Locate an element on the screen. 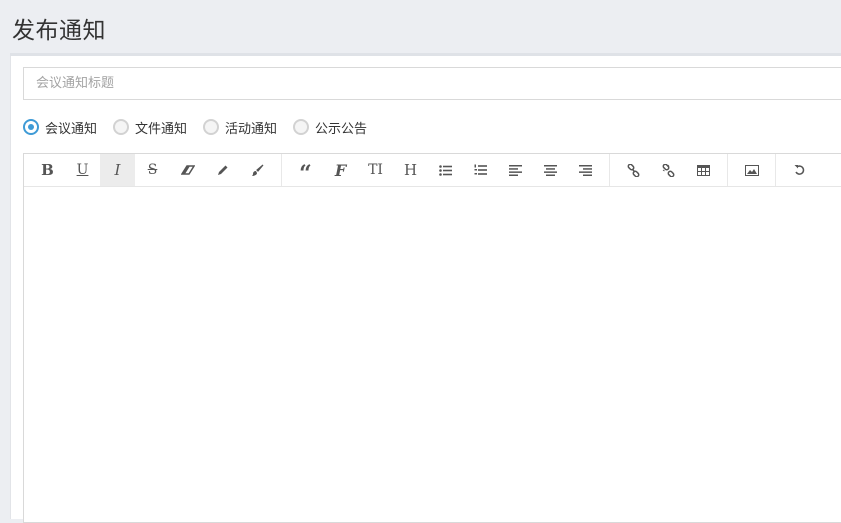  italic-button: I is located at coordinates (117, 170).